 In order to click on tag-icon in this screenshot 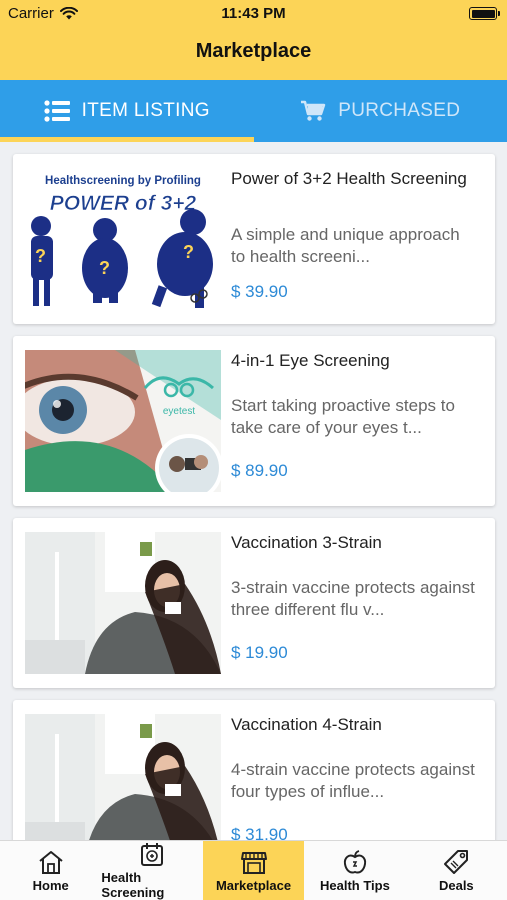, I will do `click(456, 861)`.